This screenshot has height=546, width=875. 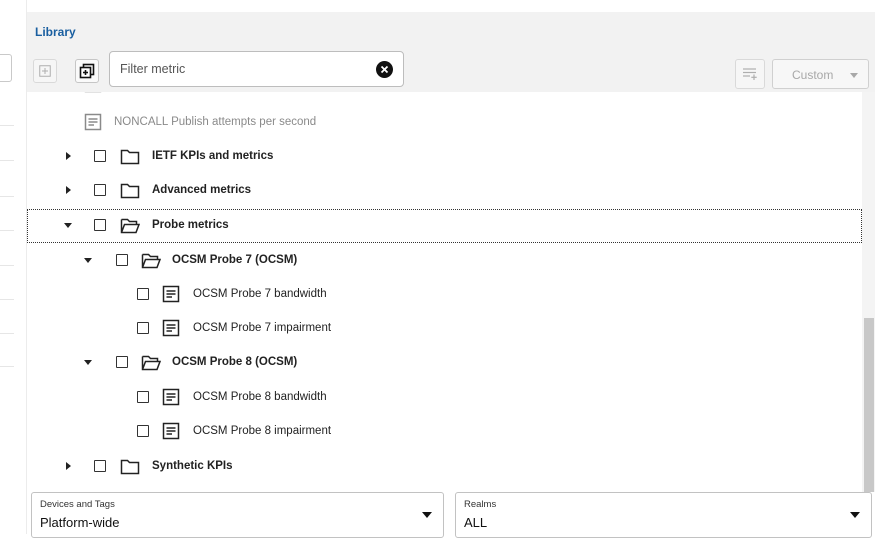 I want to click on tree-item-label: IETF KPIs and metrics, so click(x=213, y=156).